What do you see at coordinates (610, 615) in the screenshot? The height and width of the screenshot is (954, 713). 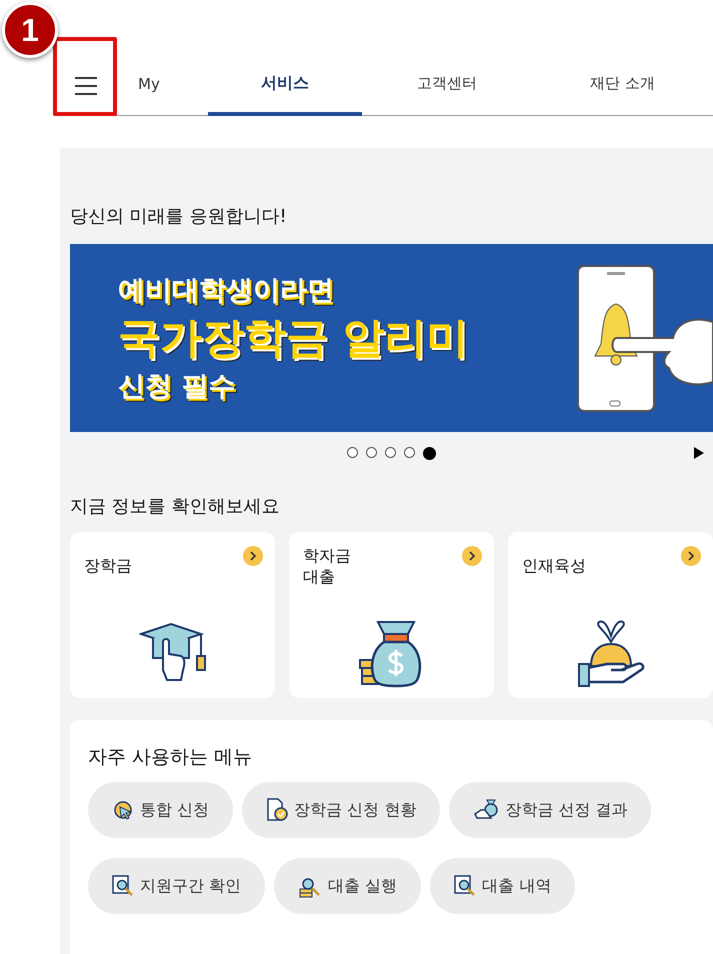 I see `category-card: 인재육성` at bounding box center [610, 615].